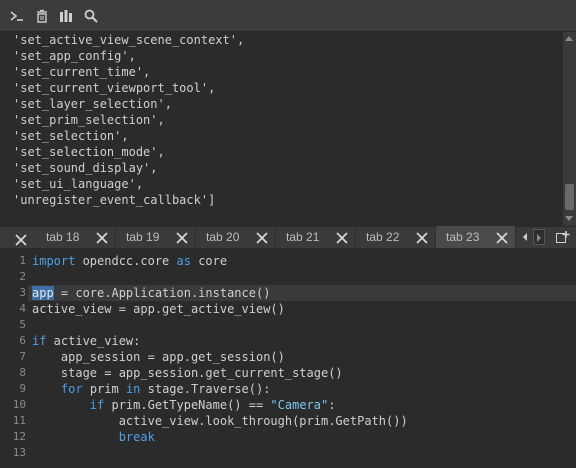  What do you see at coordinates (43, 293) in the screenshot?
I see `selected-text: app` at bounding box center [43, 293].